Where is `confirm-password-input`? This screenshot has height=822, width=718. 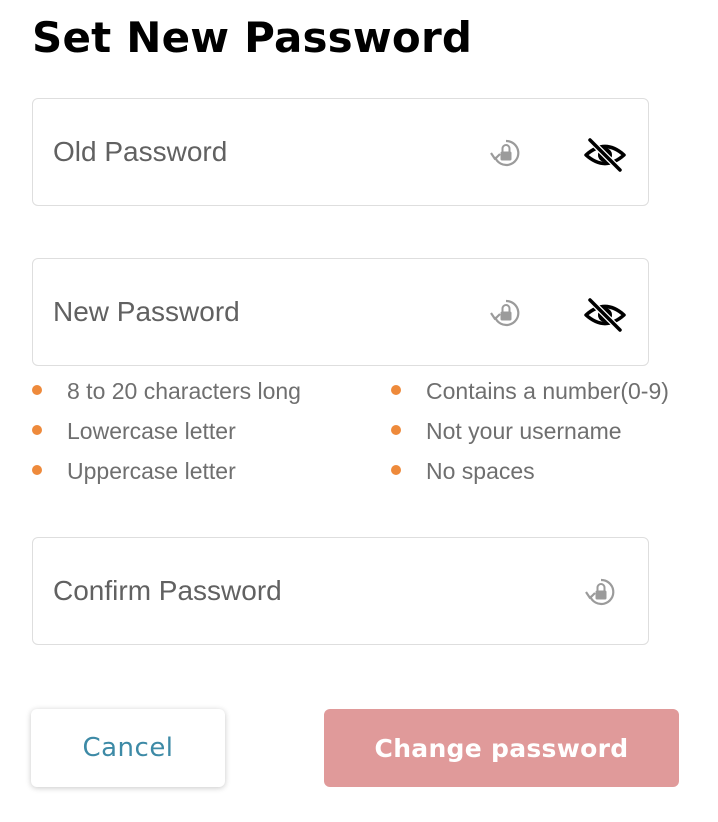 confirm-password-input is located at coordinates (263, 591).